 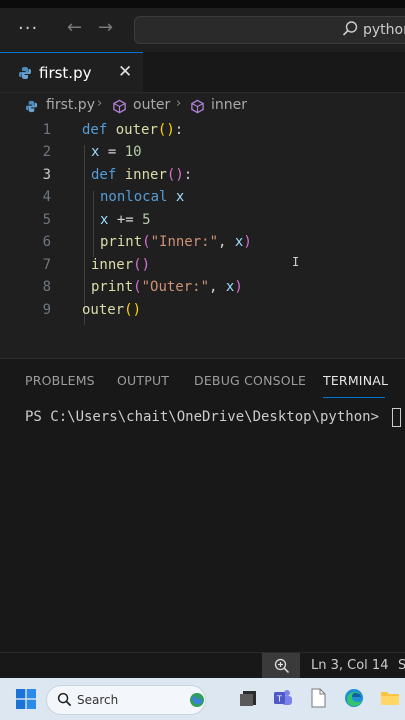 I want to click on breadcrumb-file: first.py, so click(x=70, y=105).